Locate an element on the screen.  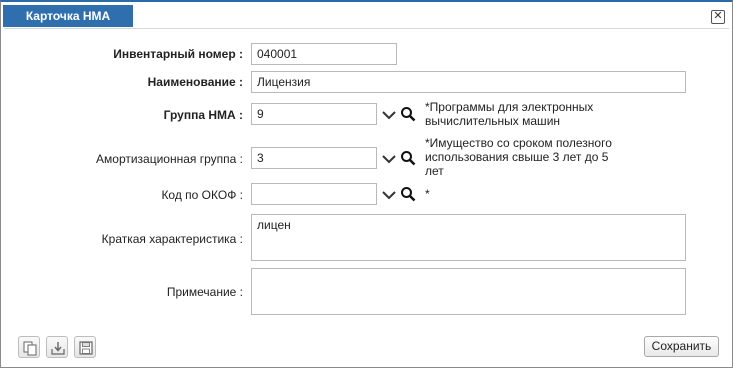
nma-group-search-icon is located at coordinates (408, 114).